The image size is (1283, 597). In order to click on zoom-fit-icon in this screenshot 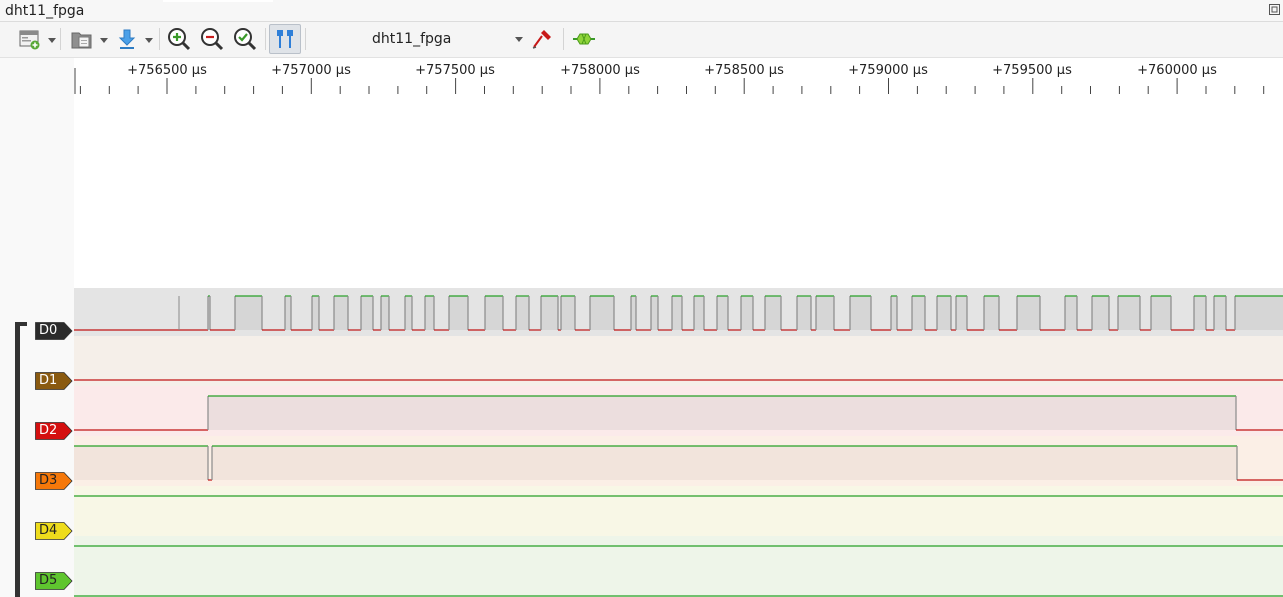, I will do `click(245, 39)`.